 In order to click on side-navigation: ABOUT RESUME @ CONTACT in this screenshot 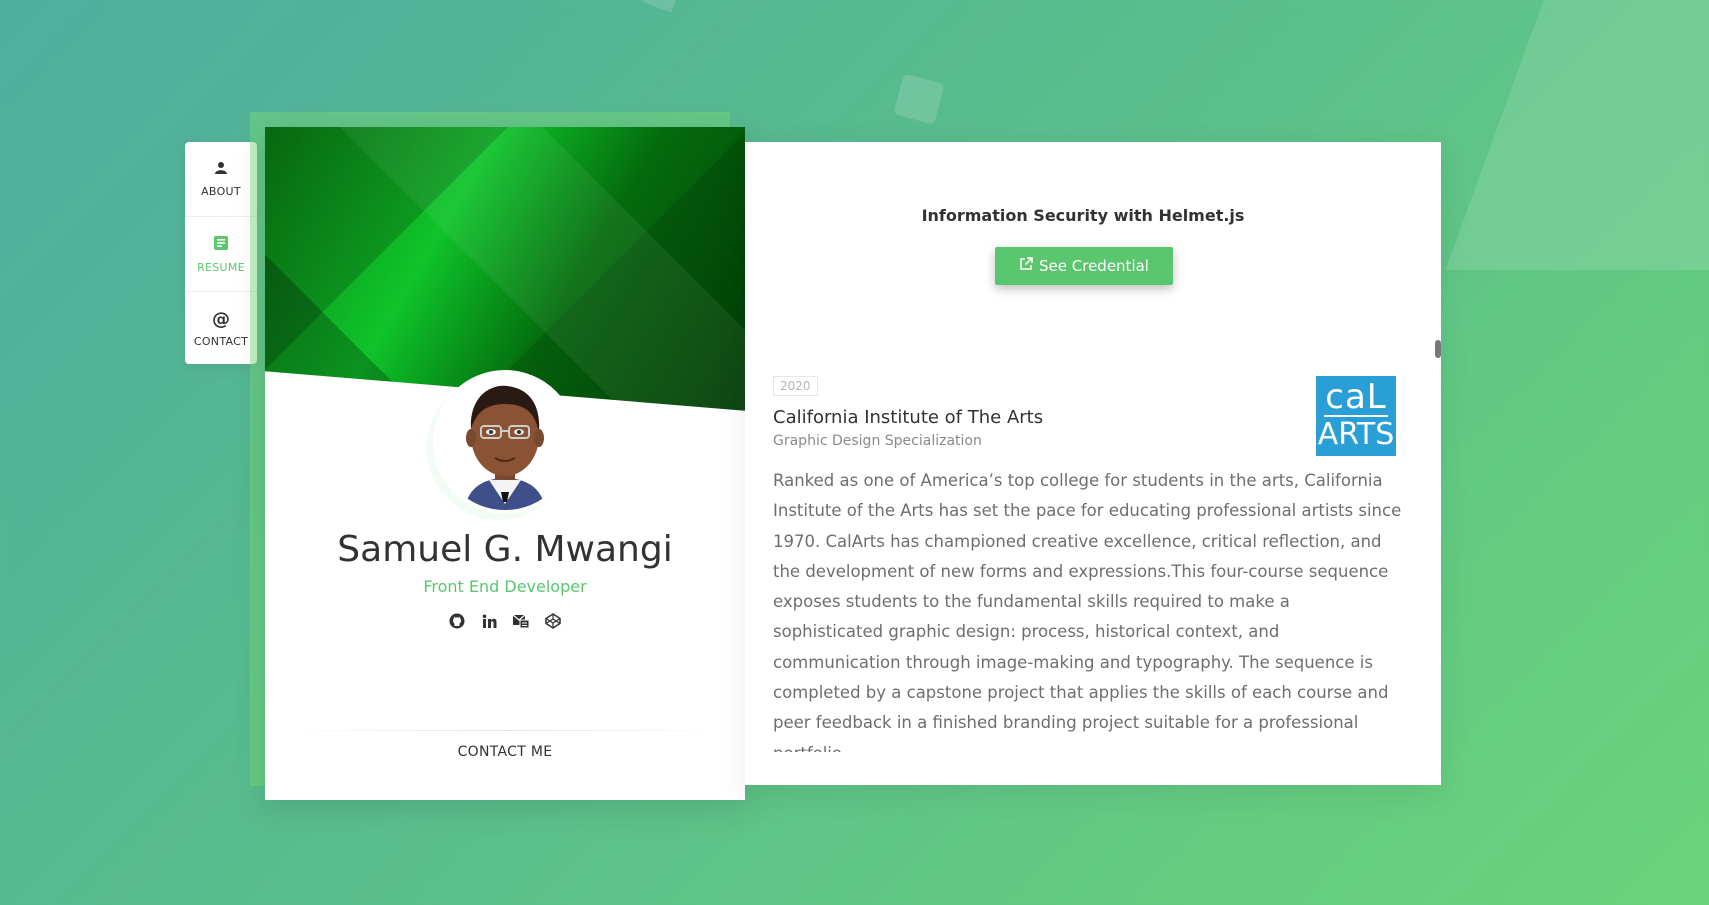, I will do `click(221, 253)`.